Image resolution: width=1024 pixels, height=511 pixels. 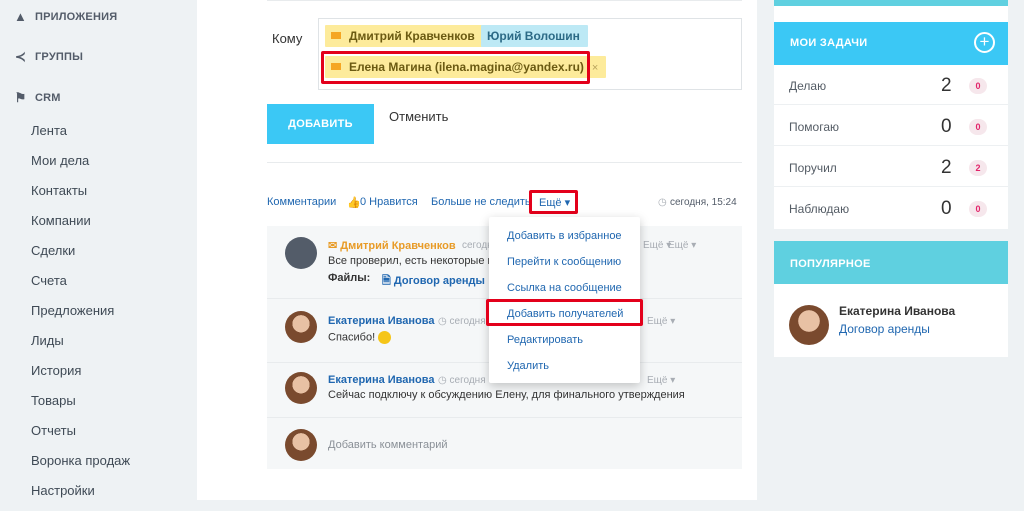 I want to click on sidebar-section-label: CRM, so click(x=48, y=97).